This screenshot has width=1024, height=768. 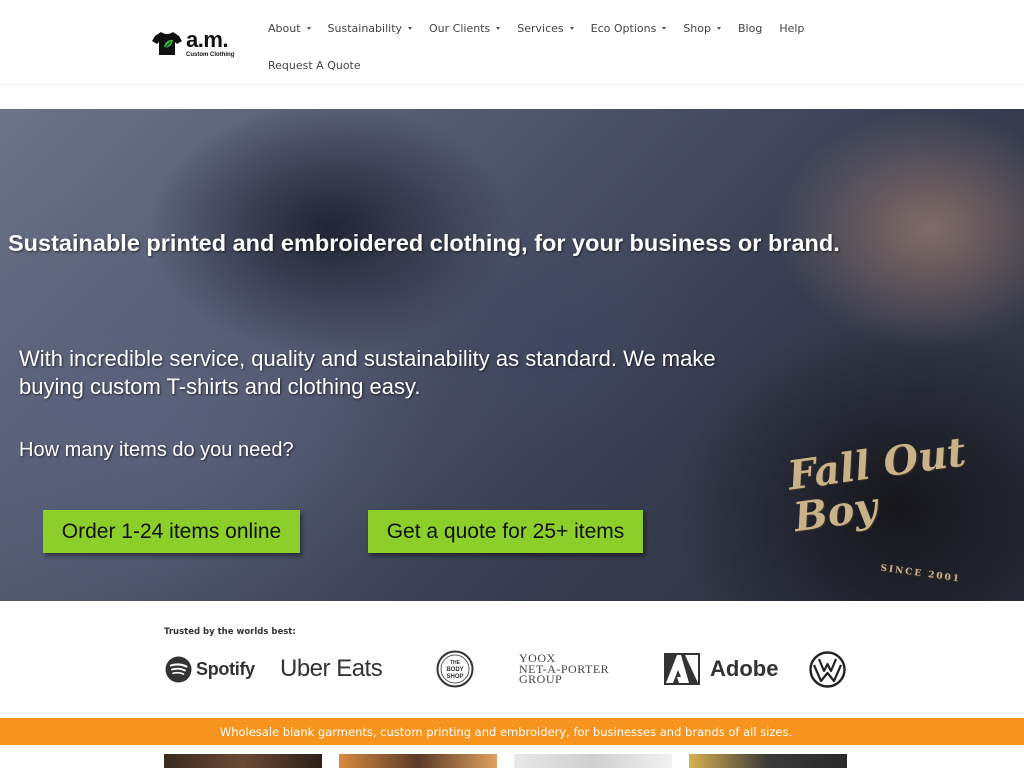 I want to click on hero-question: How many items do you need?, so click(x=156, y=450).